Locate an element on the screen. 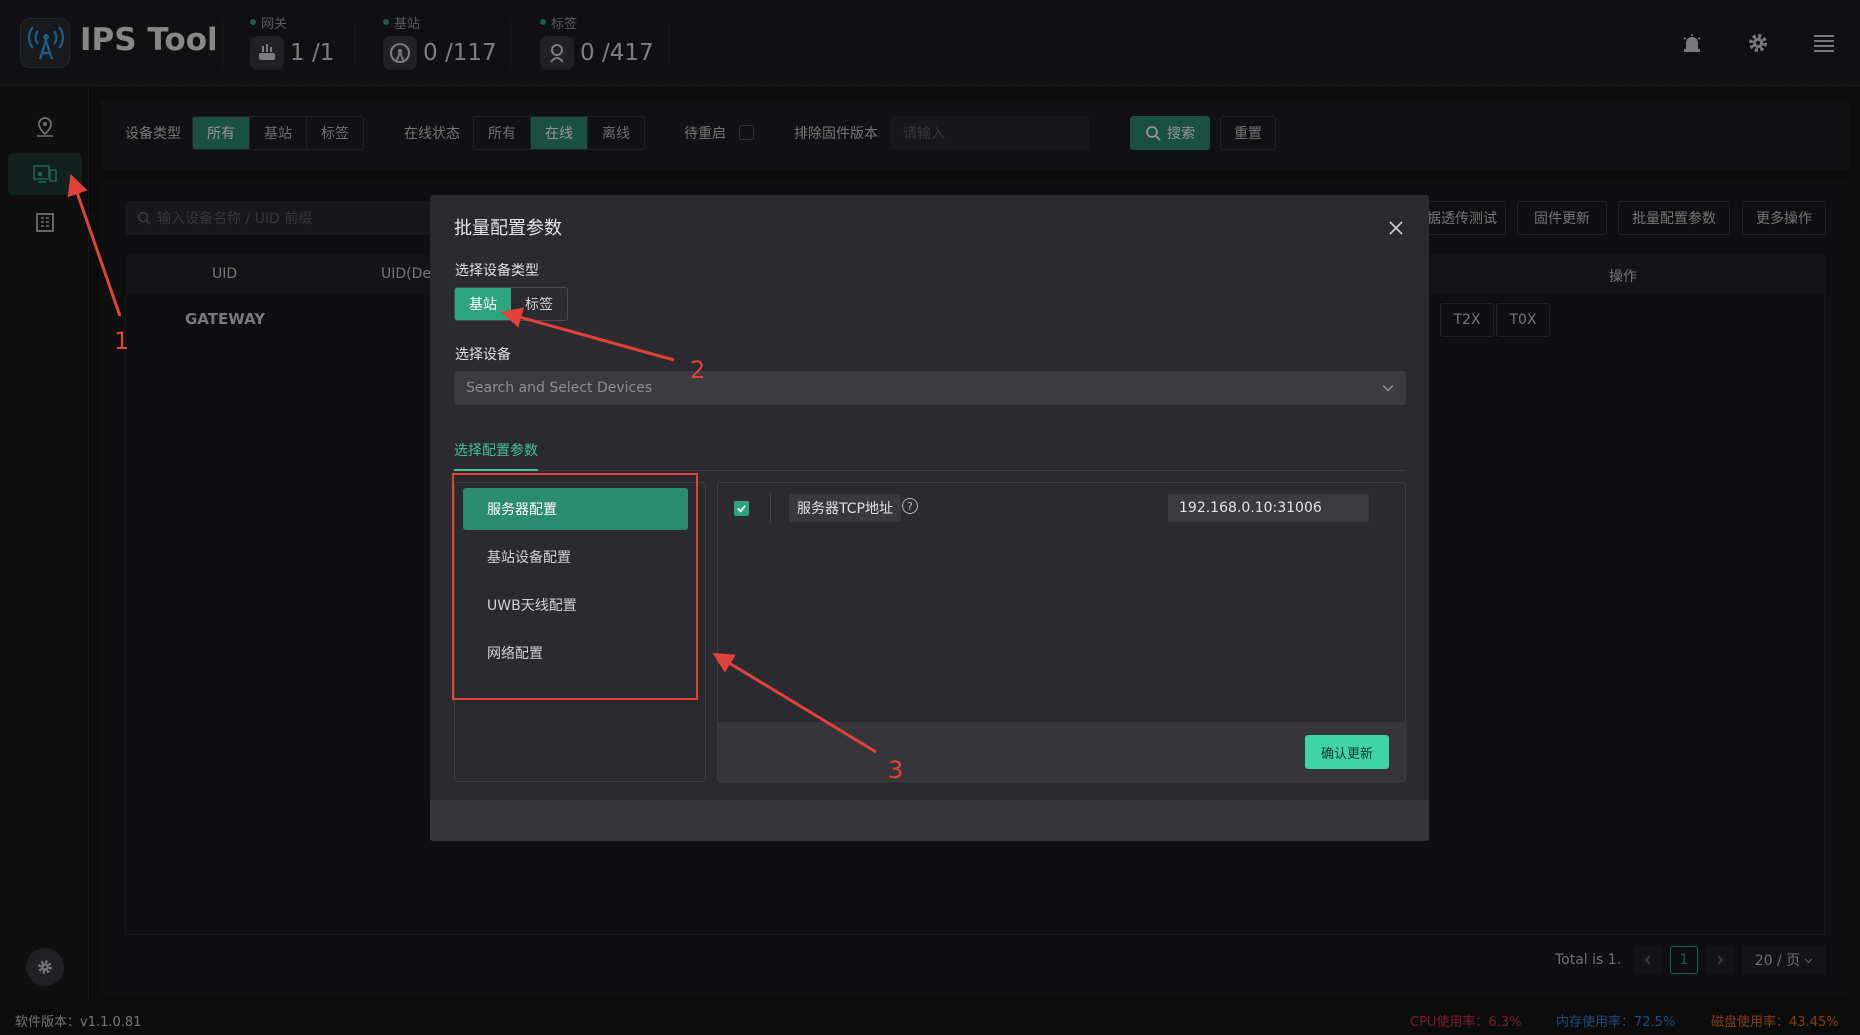 The height and width of the screenshot is (1035, 1860). help-icon: ? is located at coordinates (910, 506).